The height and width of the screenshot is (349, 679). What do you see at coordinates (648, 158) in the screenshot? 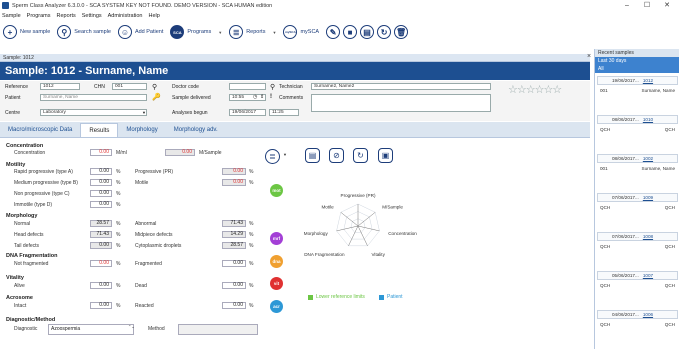
I see `recent-sample-link: 1002` at bounding box center [648, 158].